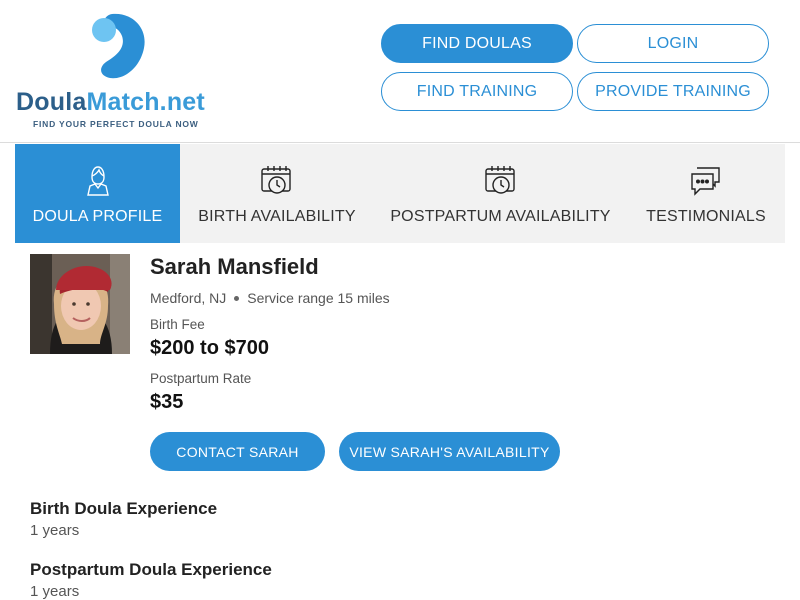 This screenshot has width=800, height=600. I want to click on postpartum-rate-value: $35, so click(167, 402).